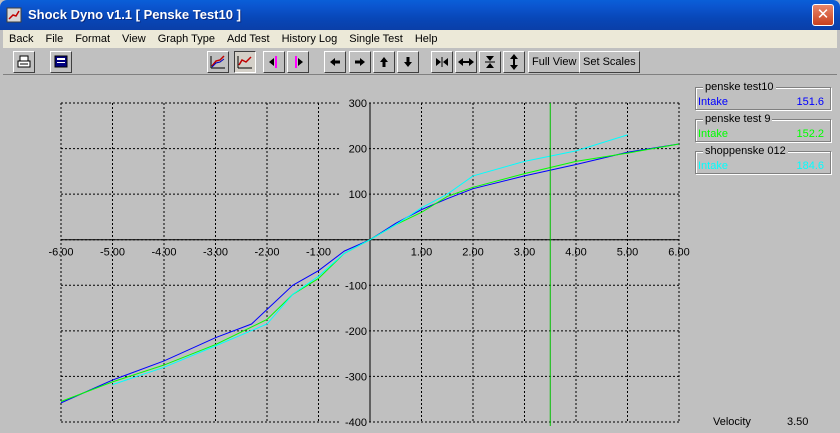 This screenshot has width=840, height=433. What do you see at coordinates (810, 102) in the screenshot?
I see `legend-series-value: 151.6` at bounding box center [810, 102].